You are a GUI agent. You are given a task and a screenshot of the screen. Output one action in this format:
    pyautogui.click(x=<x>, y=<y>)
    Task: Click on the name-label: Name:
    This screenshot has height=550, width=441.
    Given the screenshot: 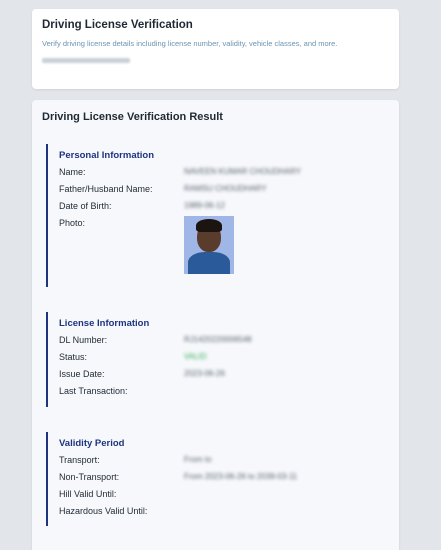 What is the action you would take?
    pyautogui.click(x=72, y=172)
    